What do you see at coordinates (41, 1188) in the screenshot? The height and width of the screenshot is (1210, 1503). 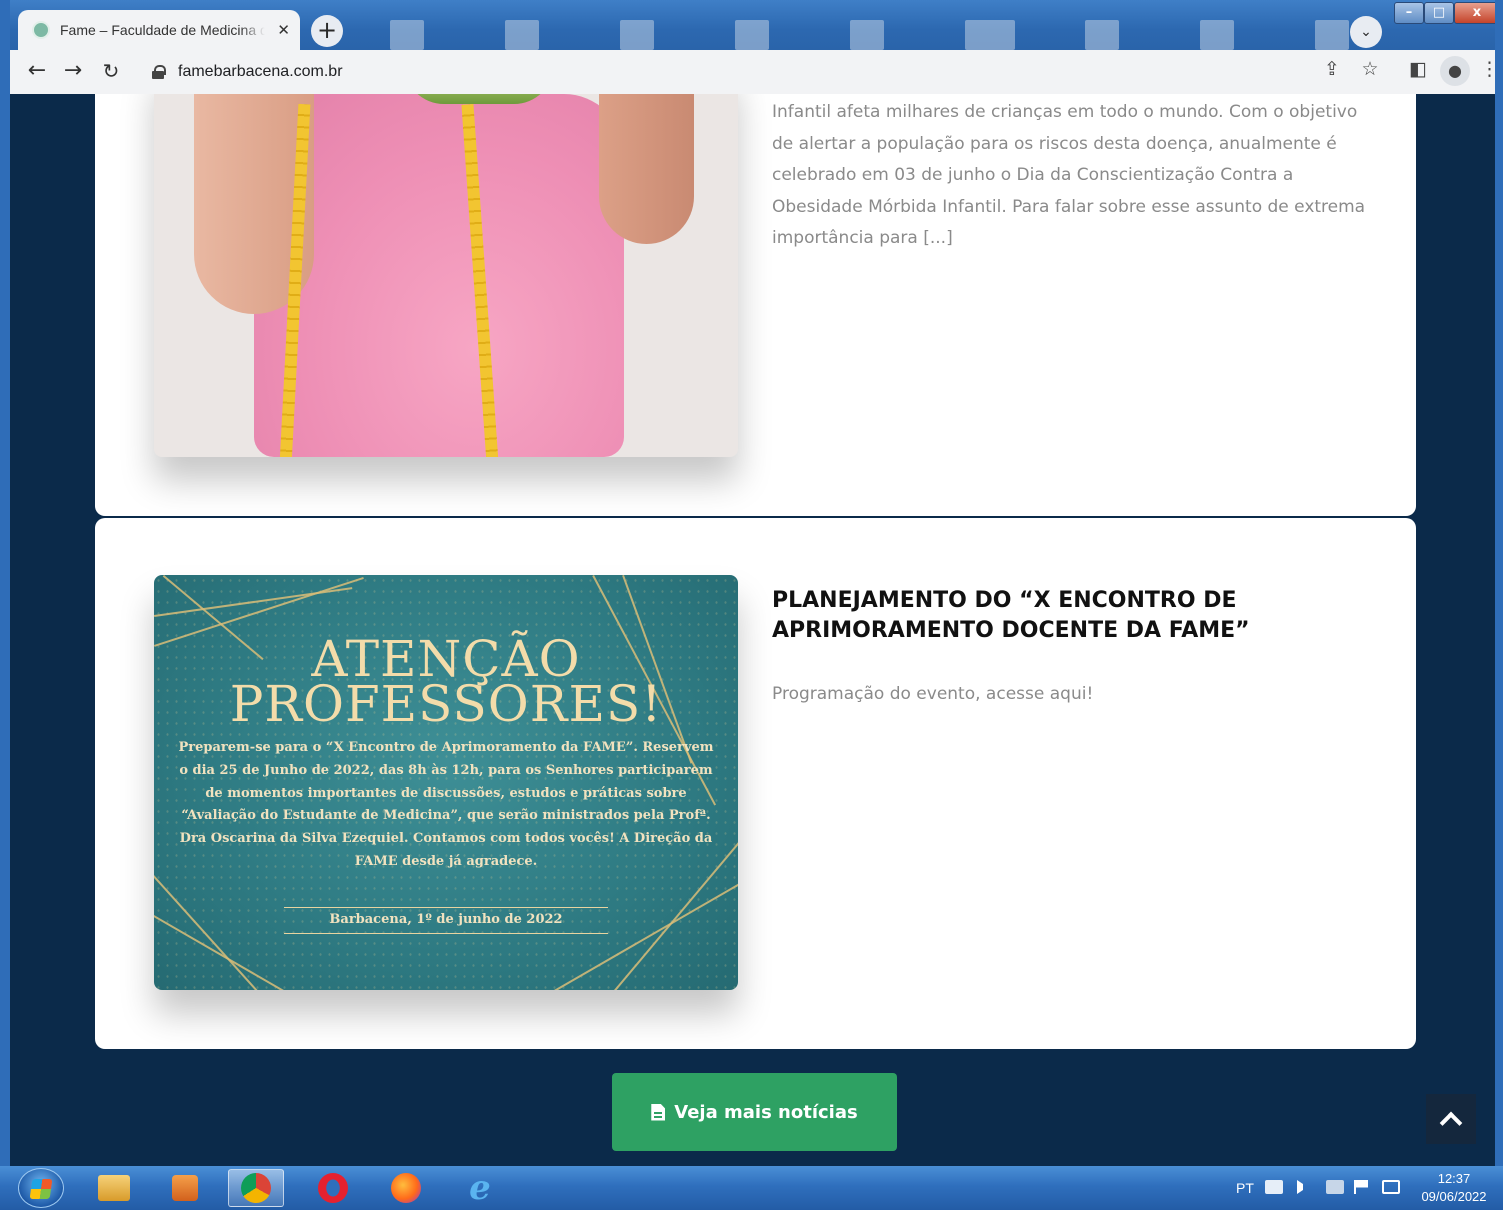 I see `start-button` at bounding box center [41, 1188].